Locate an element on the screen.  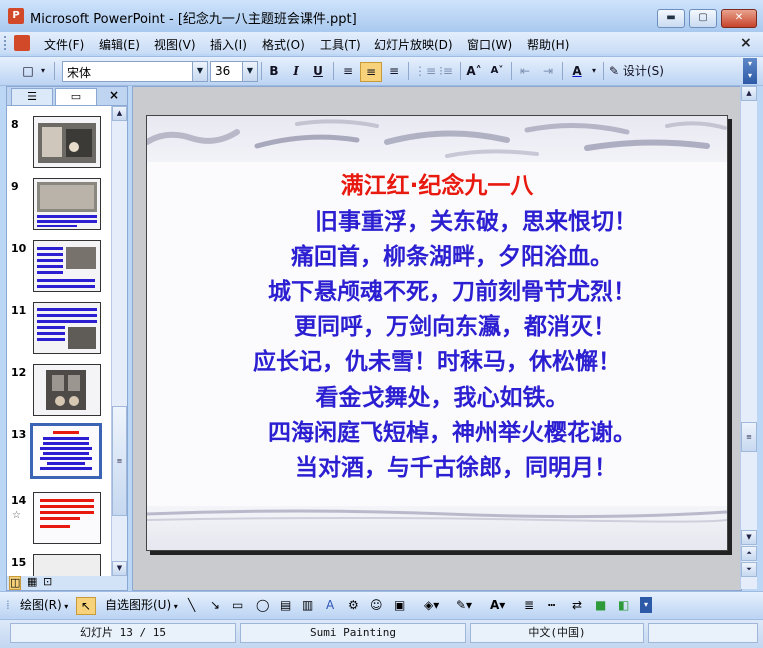
line-style-icon: ≣ is located at coordinates (529, 605).